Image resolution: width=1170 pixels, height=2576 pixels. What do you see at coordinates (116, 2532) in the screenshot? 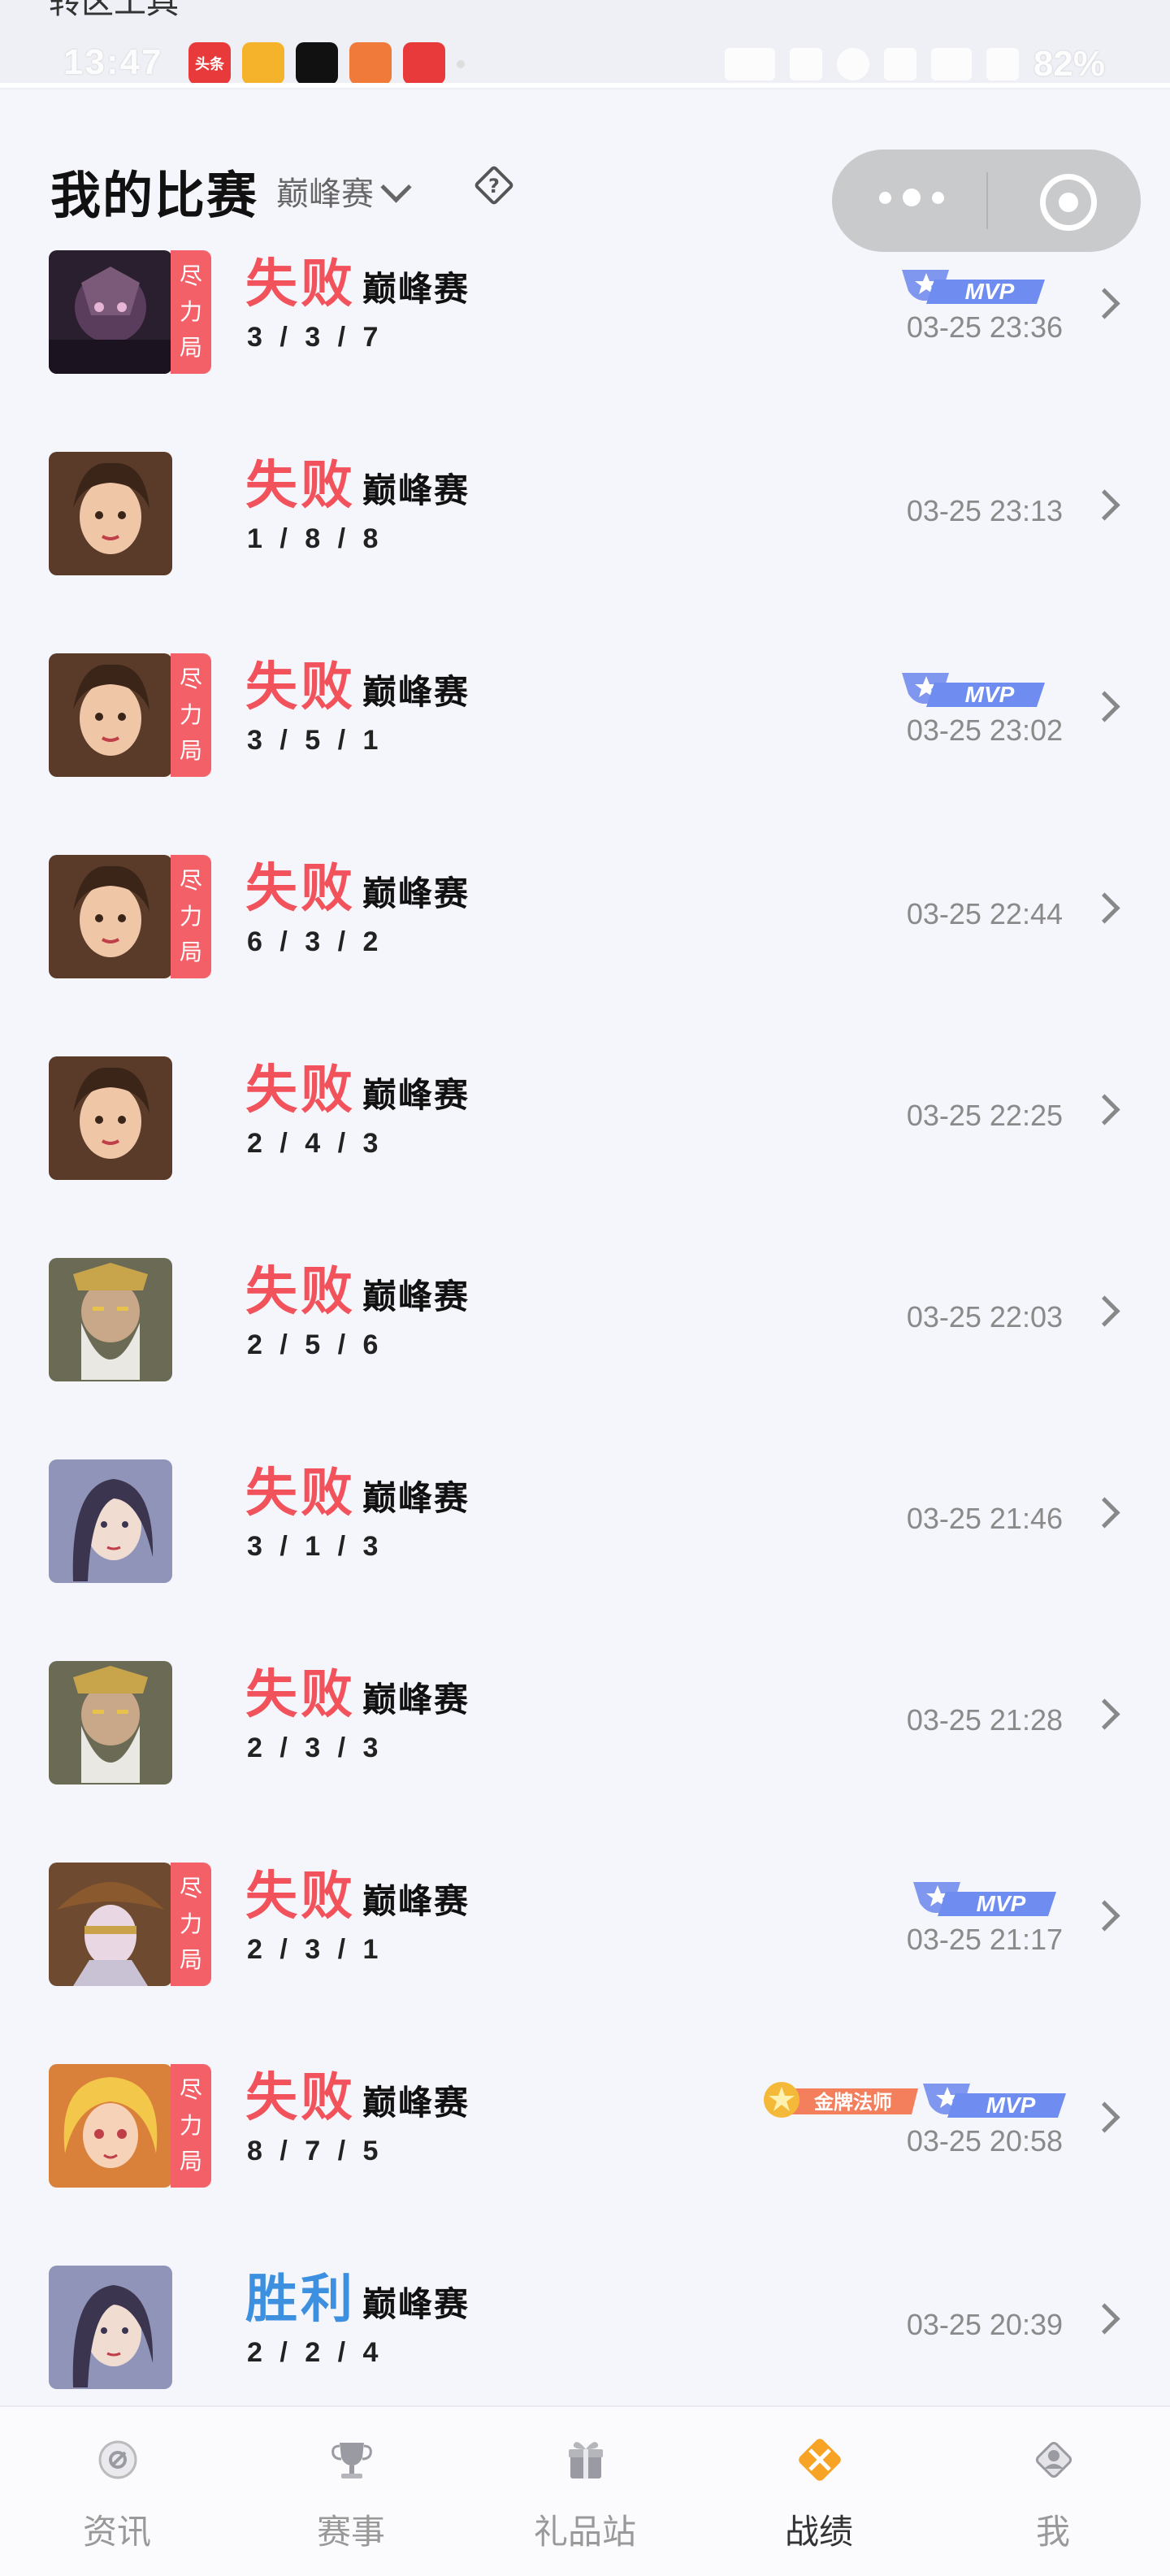
I see `nav-label: 资讯` at bounding box center [116, 2532].